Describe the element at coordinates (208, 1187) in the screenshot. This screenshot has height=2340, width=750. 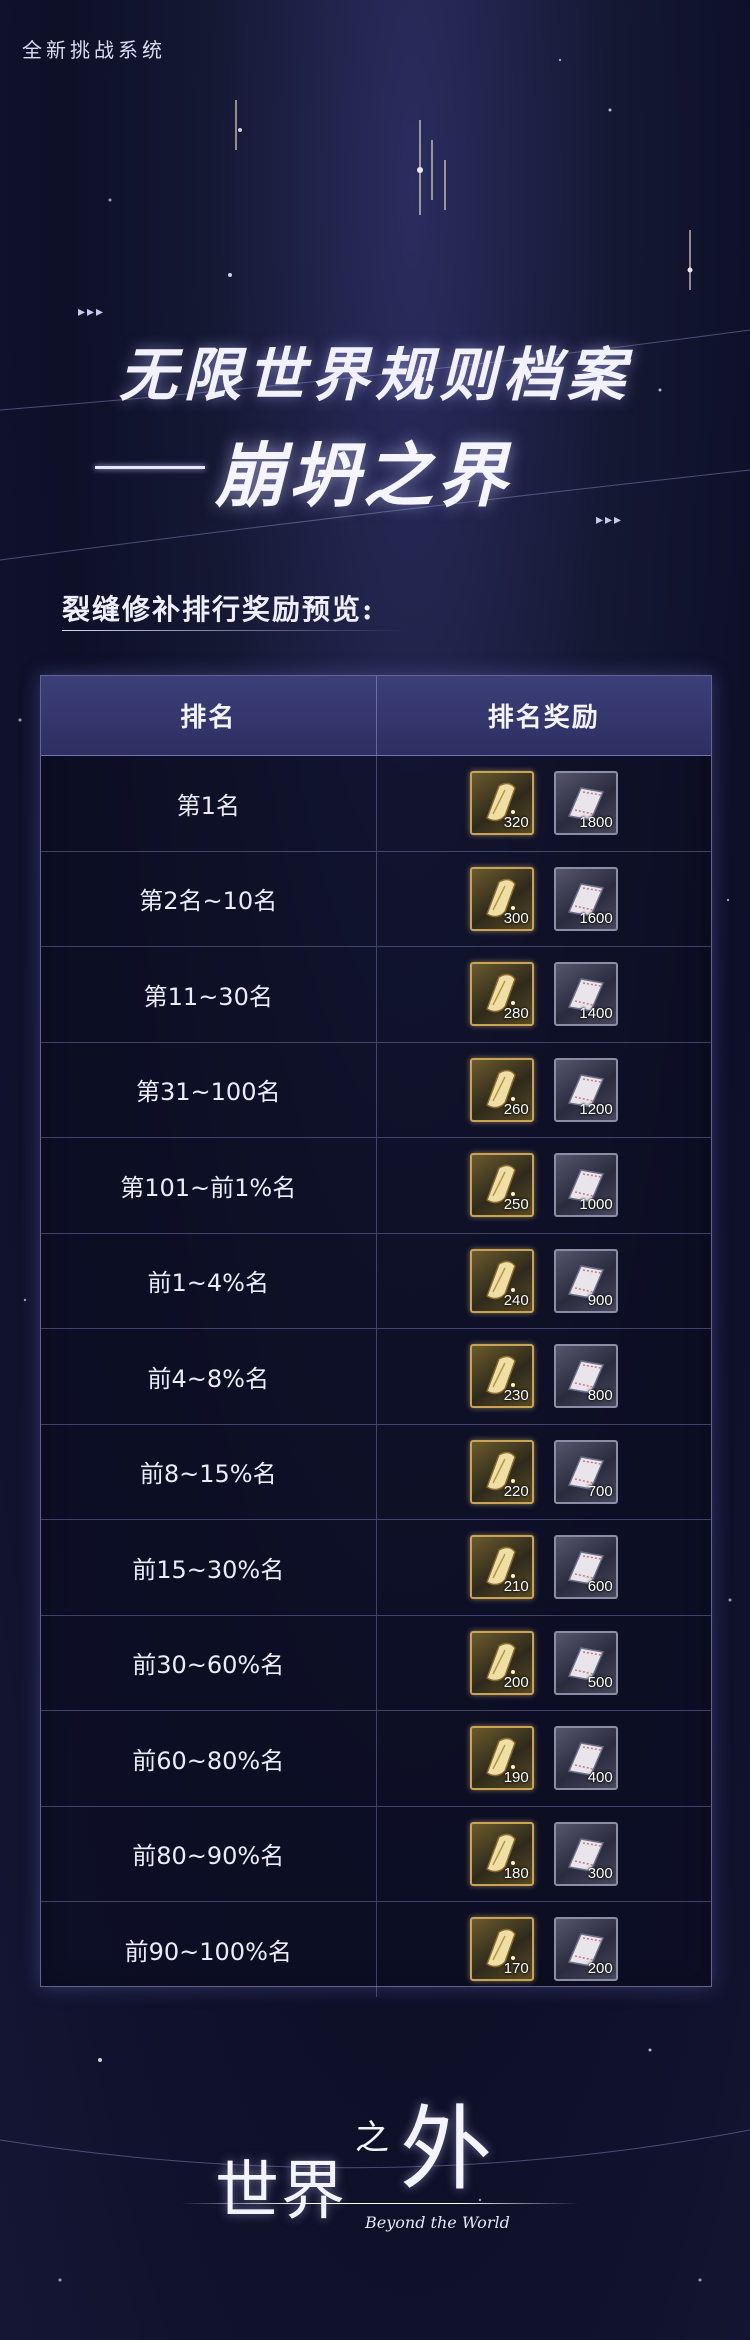
I see `rank-label: 第101~前1%名` at that location.